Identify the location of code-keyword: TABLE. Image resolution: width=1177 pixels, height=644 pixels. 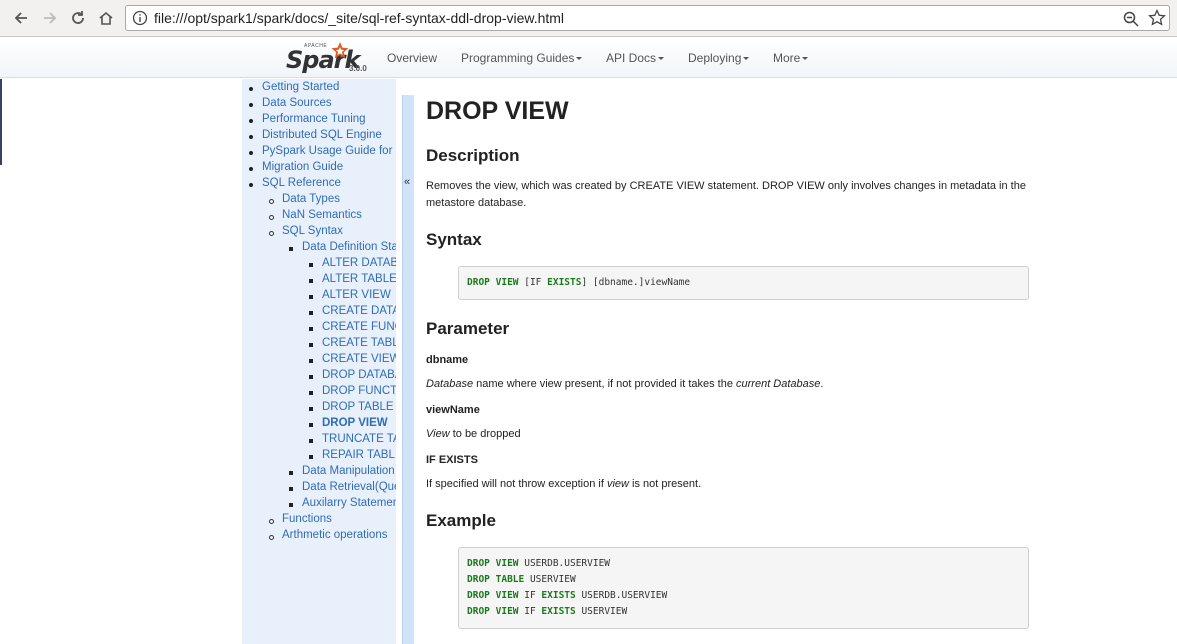
(510, 579).